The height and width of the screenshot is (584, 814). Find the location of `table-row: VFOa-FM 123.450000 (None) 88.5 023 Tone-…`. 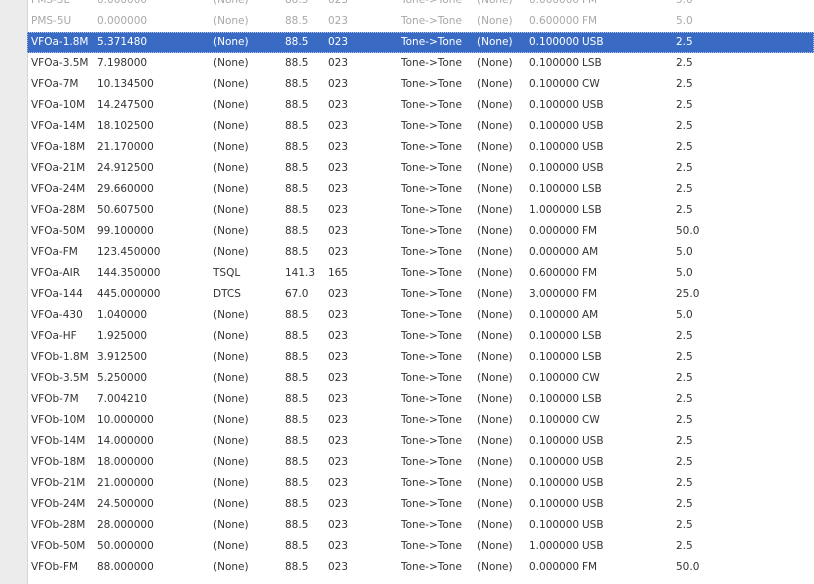

table-row: VFOa-FM 123.450000 (None) 88.5 023 Tone-… is located at coordinates (420, 252).